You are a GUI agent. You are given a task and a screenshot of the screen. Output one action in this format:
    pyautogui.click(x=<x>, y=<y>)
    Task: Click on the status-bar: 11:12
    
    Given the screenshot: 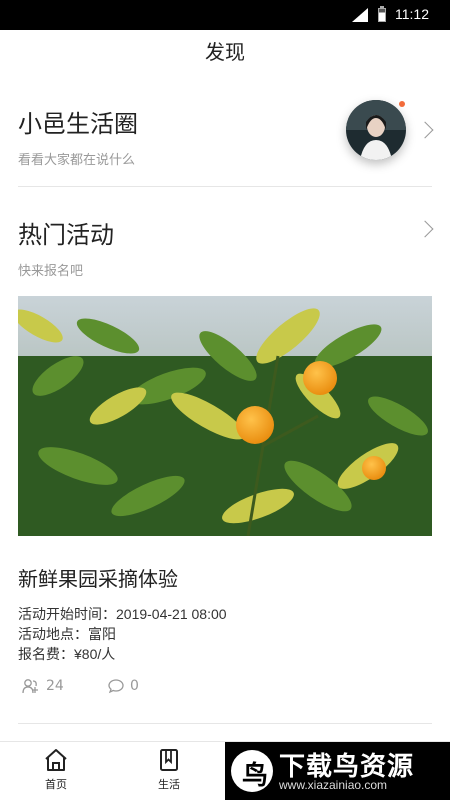 What is the action you would take?
    pyautogui.click(x=225, y=15)
    